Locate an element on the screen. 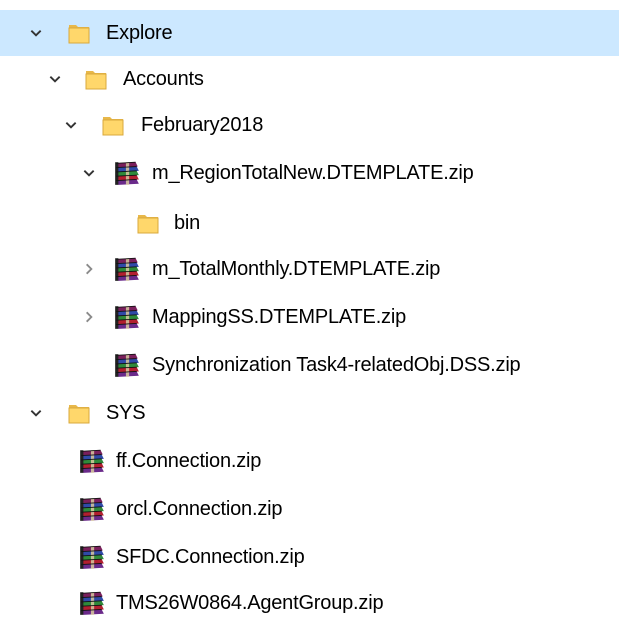  tree-item-orcl-connection: orcl.Connection.zip is located at coordinates (309, 509).